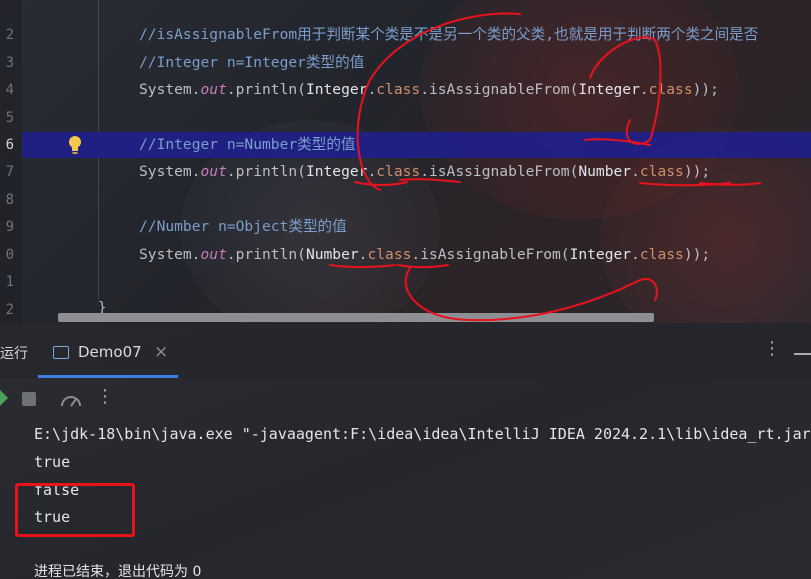  I want to click on lightbulb-icon, so click(75, 145).